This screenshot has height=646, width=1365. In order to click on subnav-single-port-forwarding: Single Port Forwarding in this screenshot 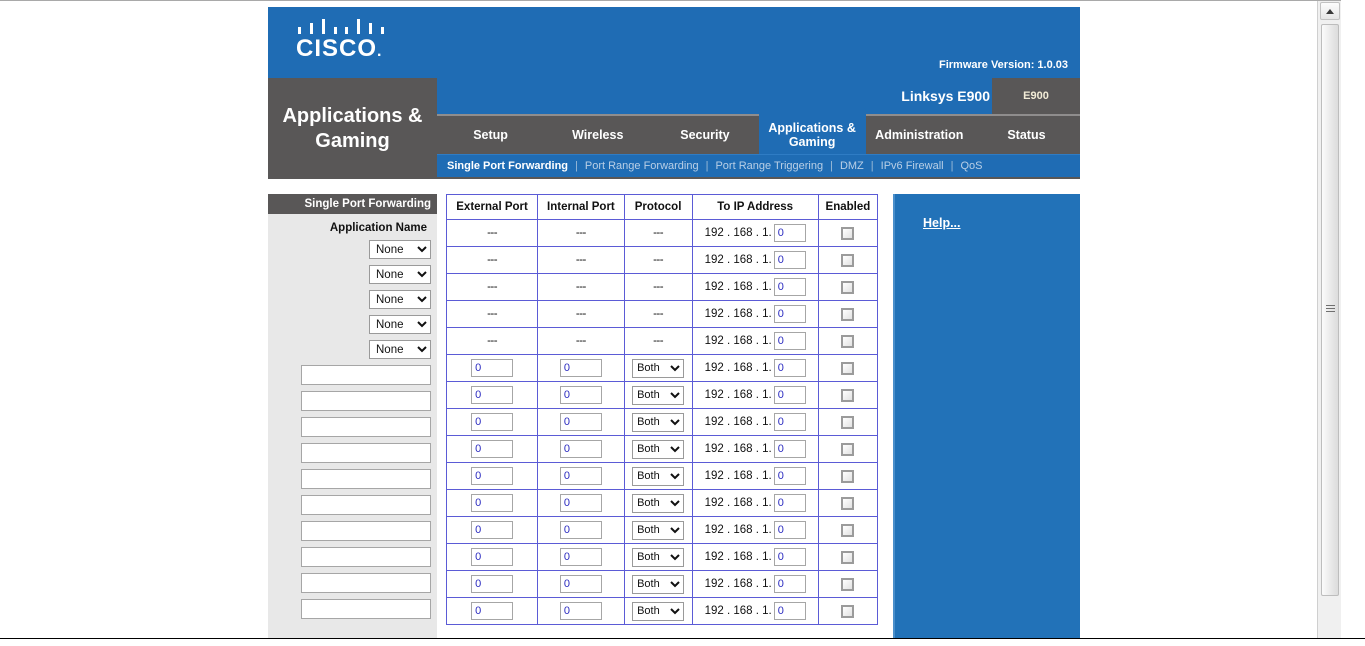, I will do `click(507, 166)`.